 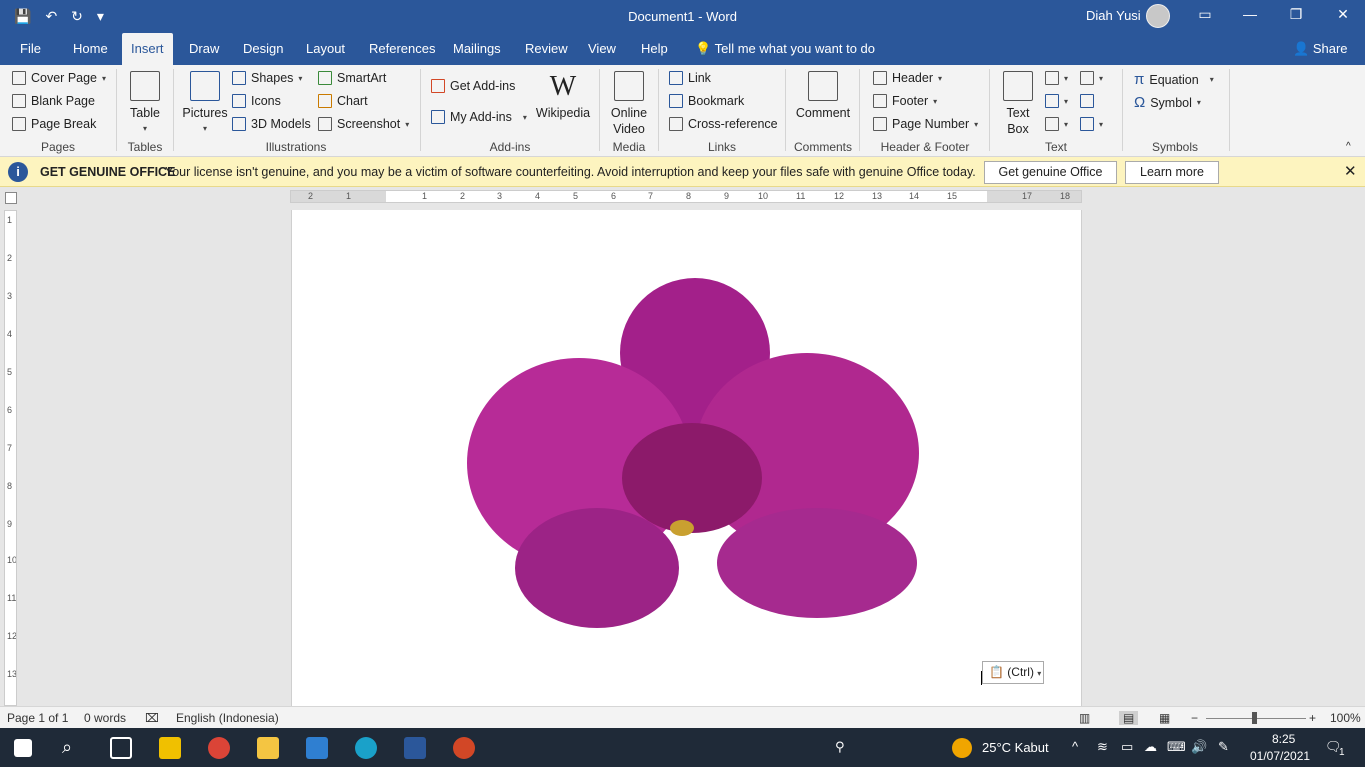 What do you see at coordinates (37, 718) in the screenshot?
I see `page-count: Page 1 of 1` at bounding box center [37, 718].